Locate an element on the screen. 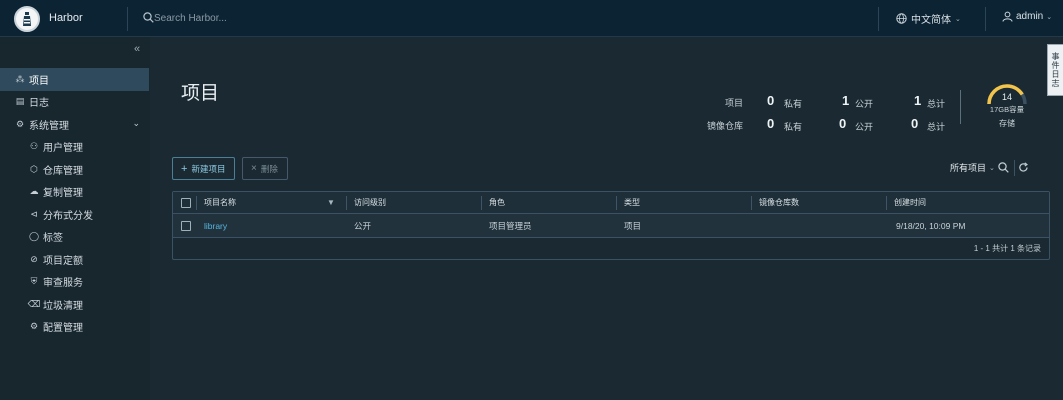 Image resolution: width=1063 pixels, height=400 pixels. sidebar-item-admin: ⚙ 系统管理 ⌄ is located at coordinates (75, 124).